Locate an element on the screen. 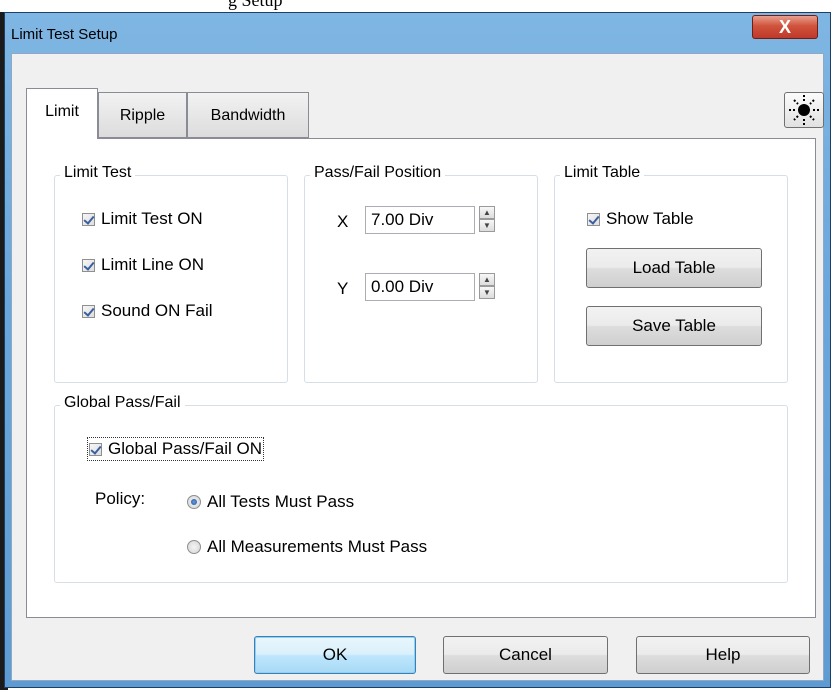 Image resolution: width=833 pixels, height=690 pixels. background-text: g Setup is located at coordinates (255, 5).